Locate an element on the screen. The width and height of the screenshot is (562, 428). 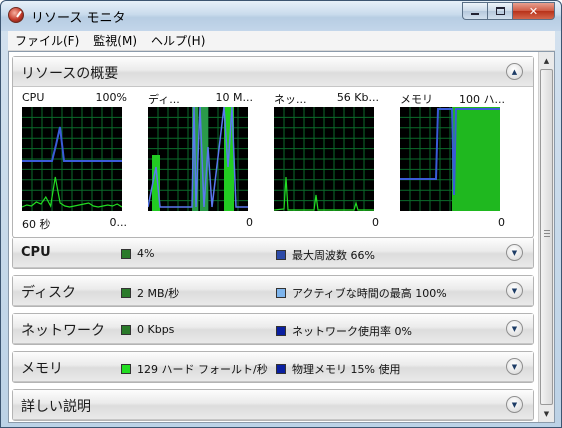
disk-header: ディスク 2 MB/秒 アクティブな時間の最高 100% ▼ is located at coordinates (273, 291).